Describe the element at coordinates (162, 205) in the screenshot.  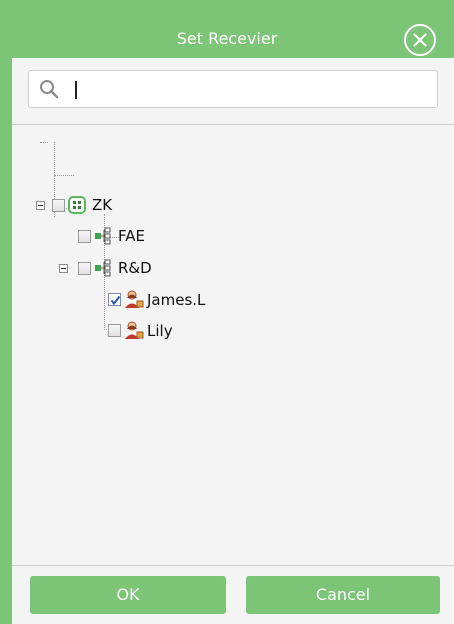
I see `tree-node-zk: ZK` at that location.